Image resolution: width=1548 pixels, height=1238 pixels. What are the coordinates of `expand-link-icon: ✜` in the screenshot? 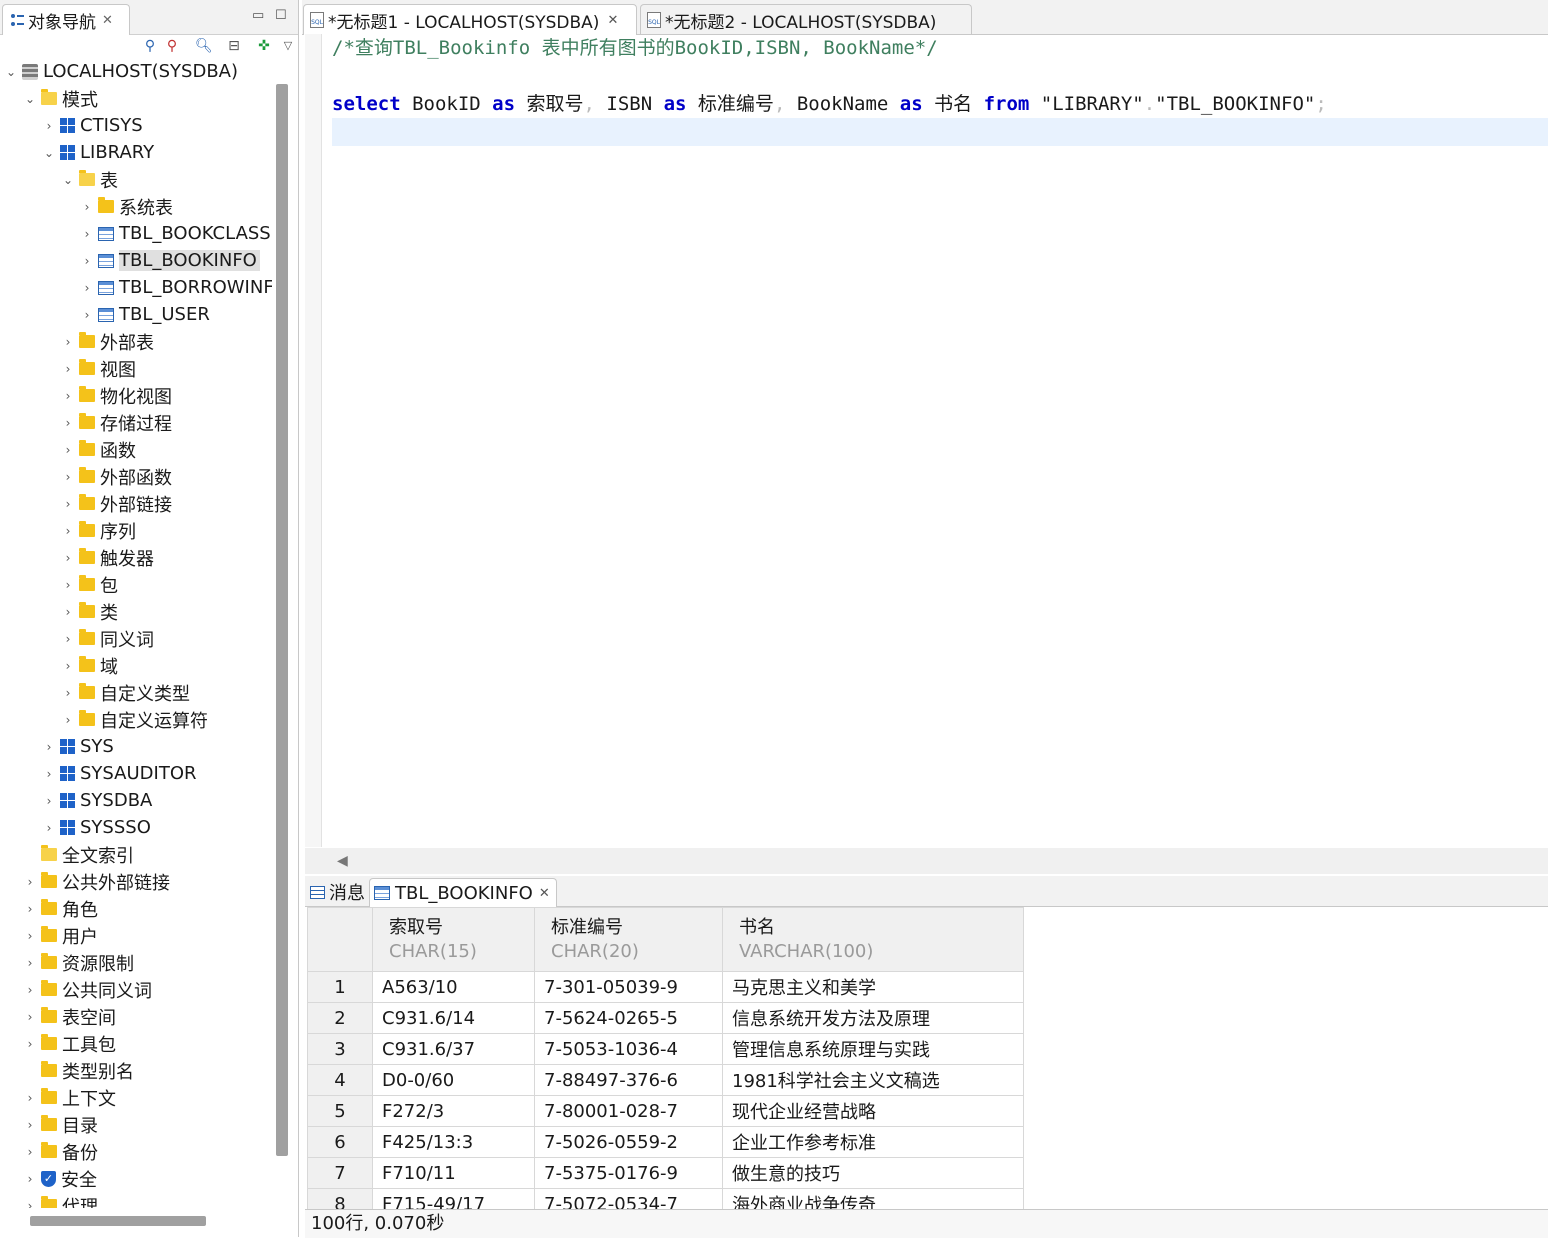 It's located at (264, 46).